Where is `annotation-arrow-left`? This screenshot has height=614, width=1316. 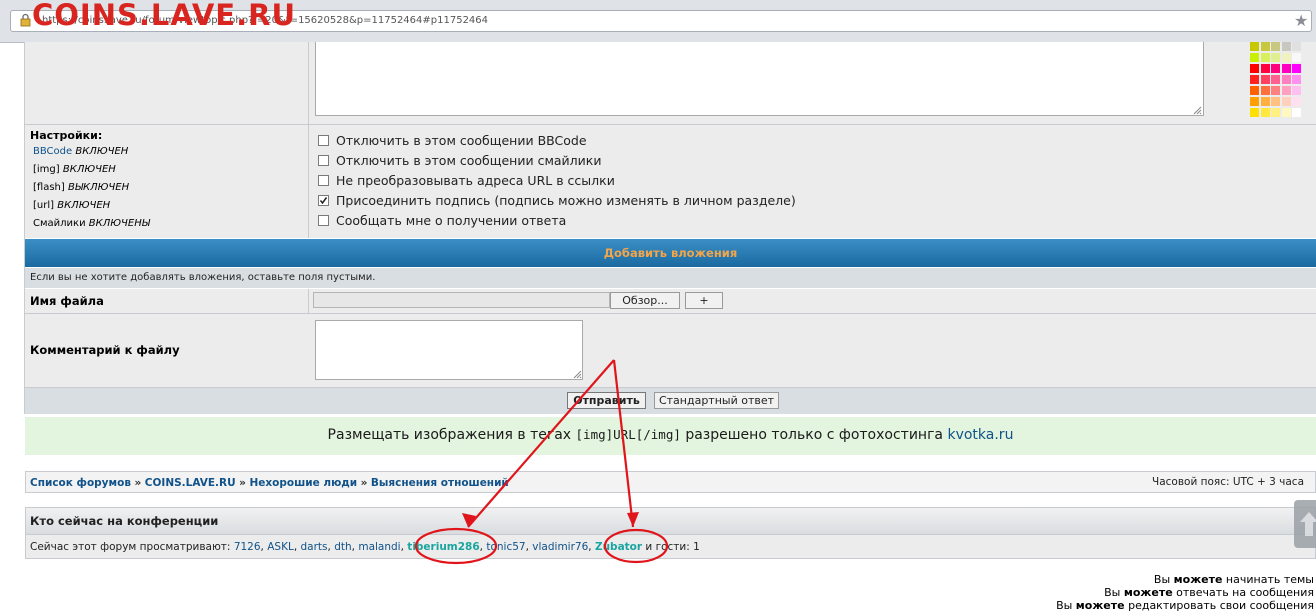 annotation-arrow-left is located at coordinates (541, 443).